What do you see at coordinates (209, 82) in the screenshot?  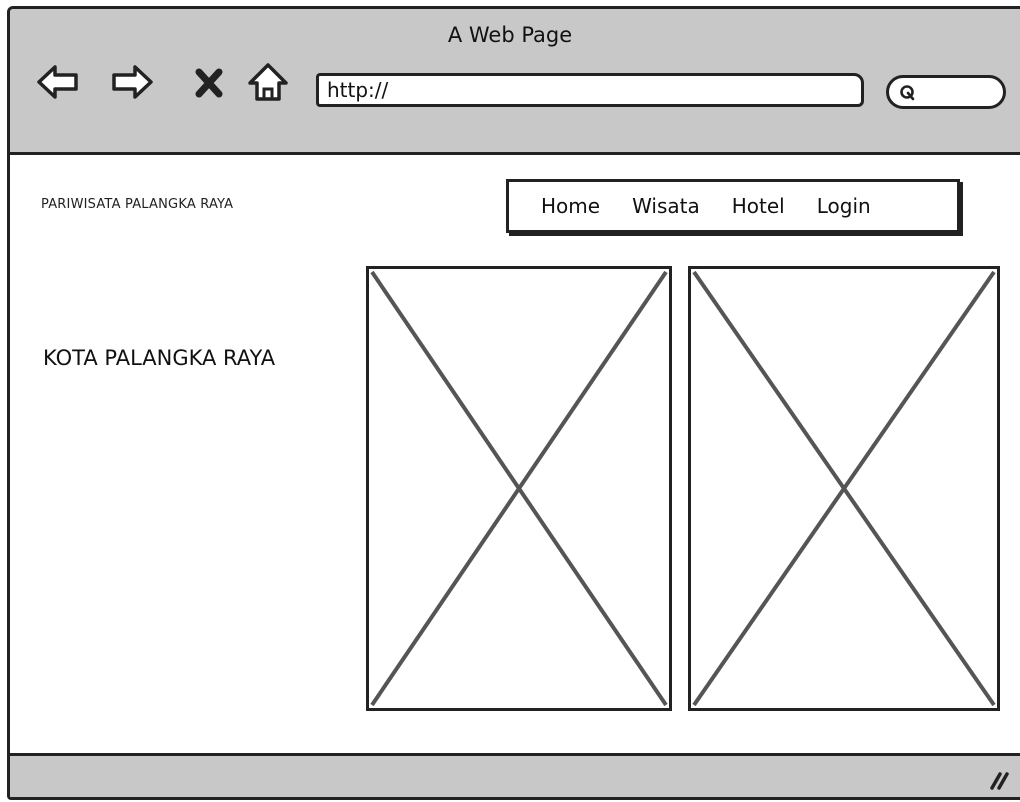 I see `stop-icon` at bounding box center [209, 82].